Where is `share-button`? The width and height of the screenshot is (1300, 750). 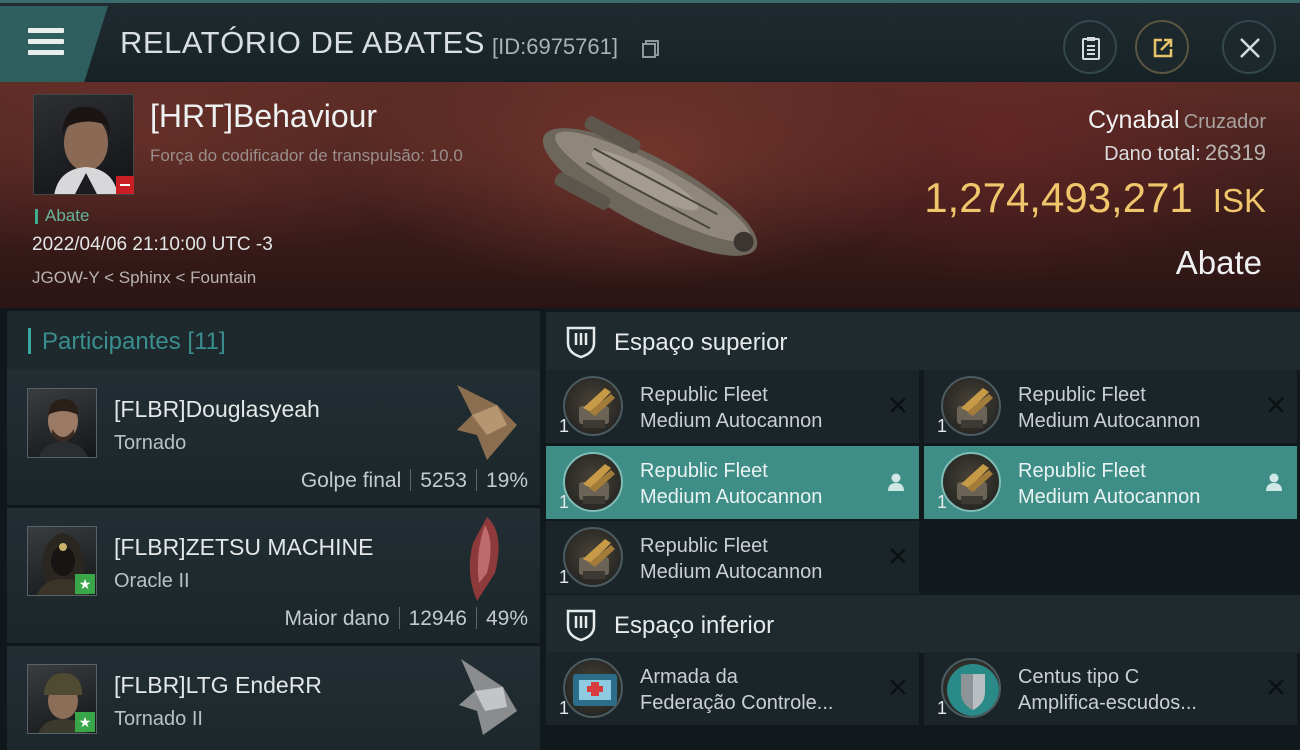
share-button is located at coordinates (1162, 47).